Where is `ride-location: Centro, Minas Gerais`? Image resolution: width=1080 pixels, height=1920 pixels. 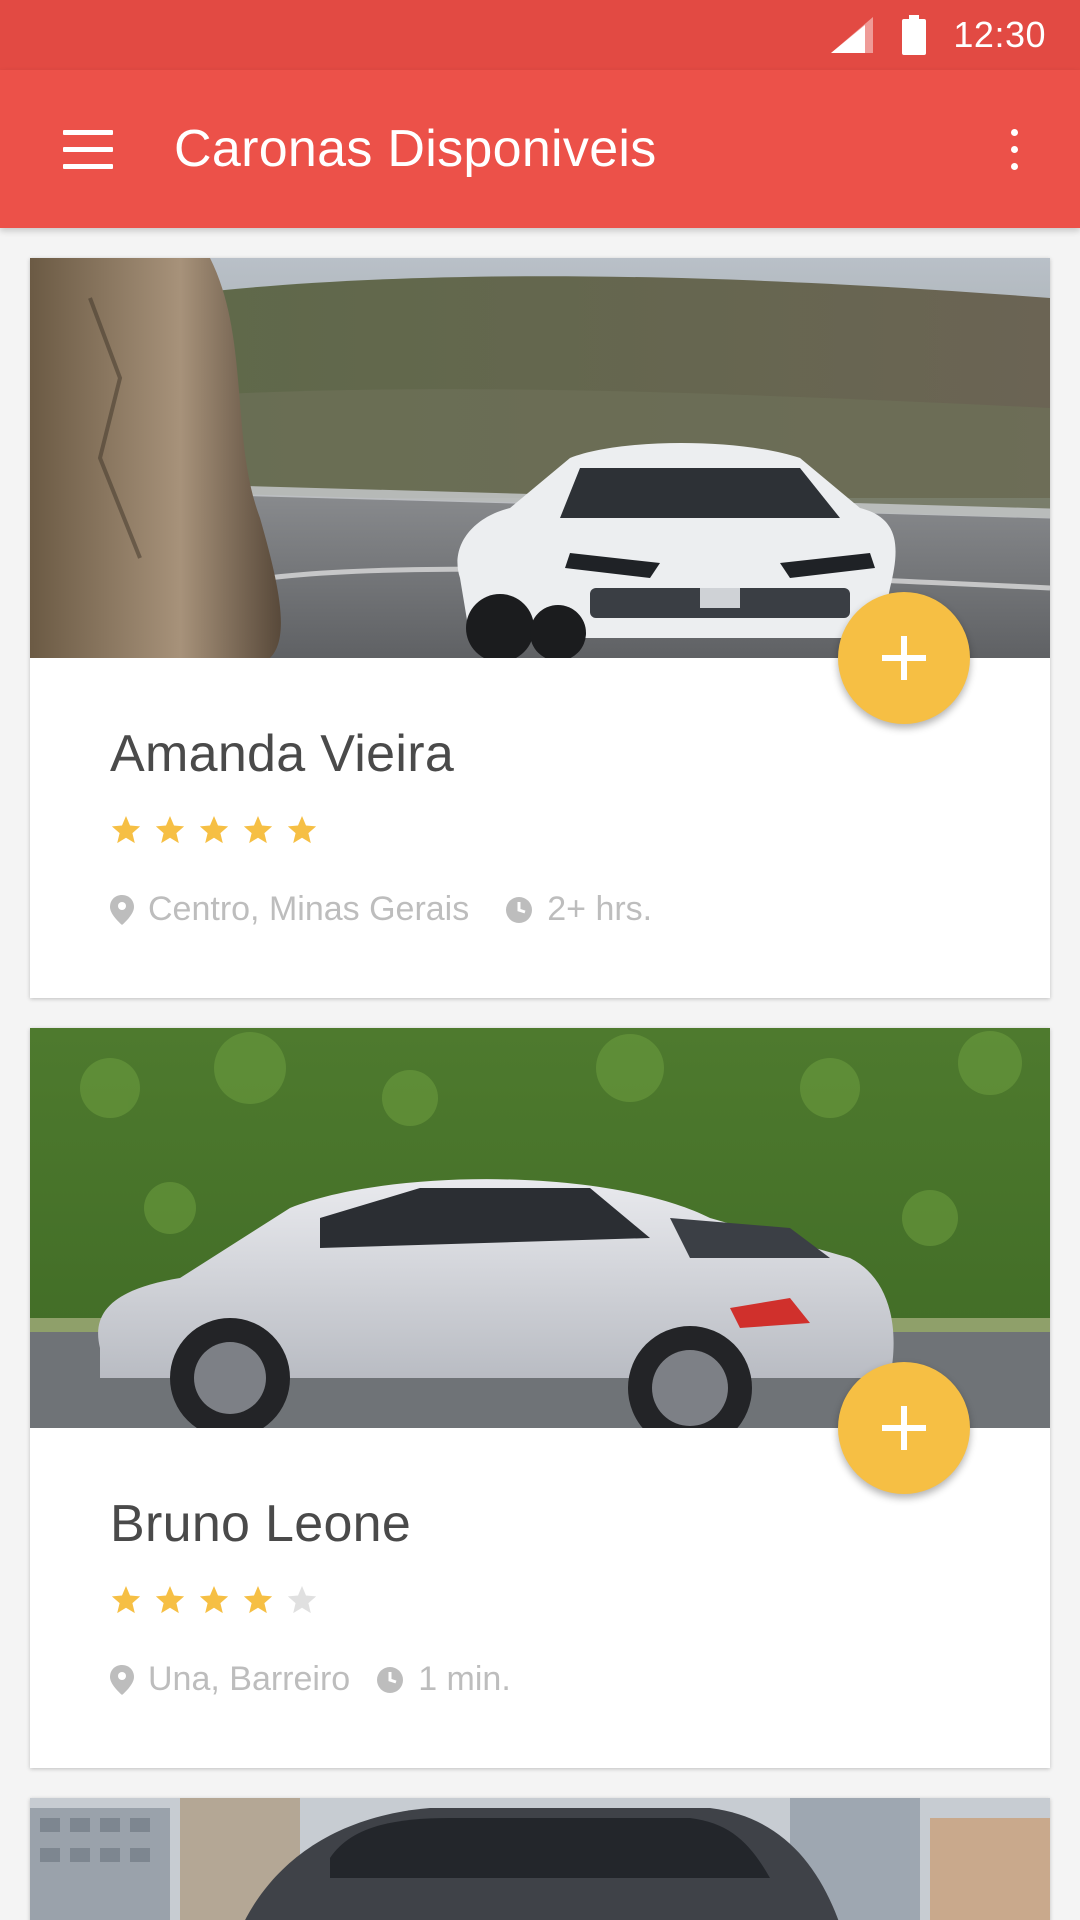
ride-location: Centro, Minas Gerais is located at coordinates (309, 909).